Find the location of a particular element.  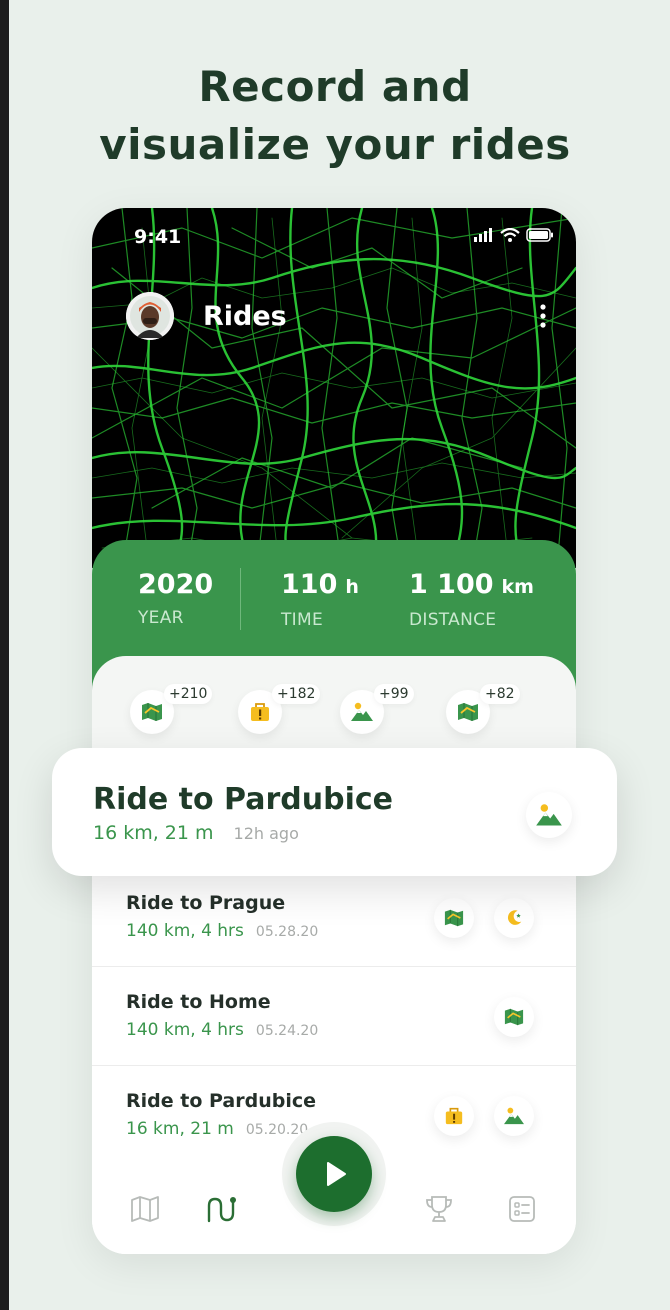

status-bar: 9:41 is located at coordinates (334, 233).